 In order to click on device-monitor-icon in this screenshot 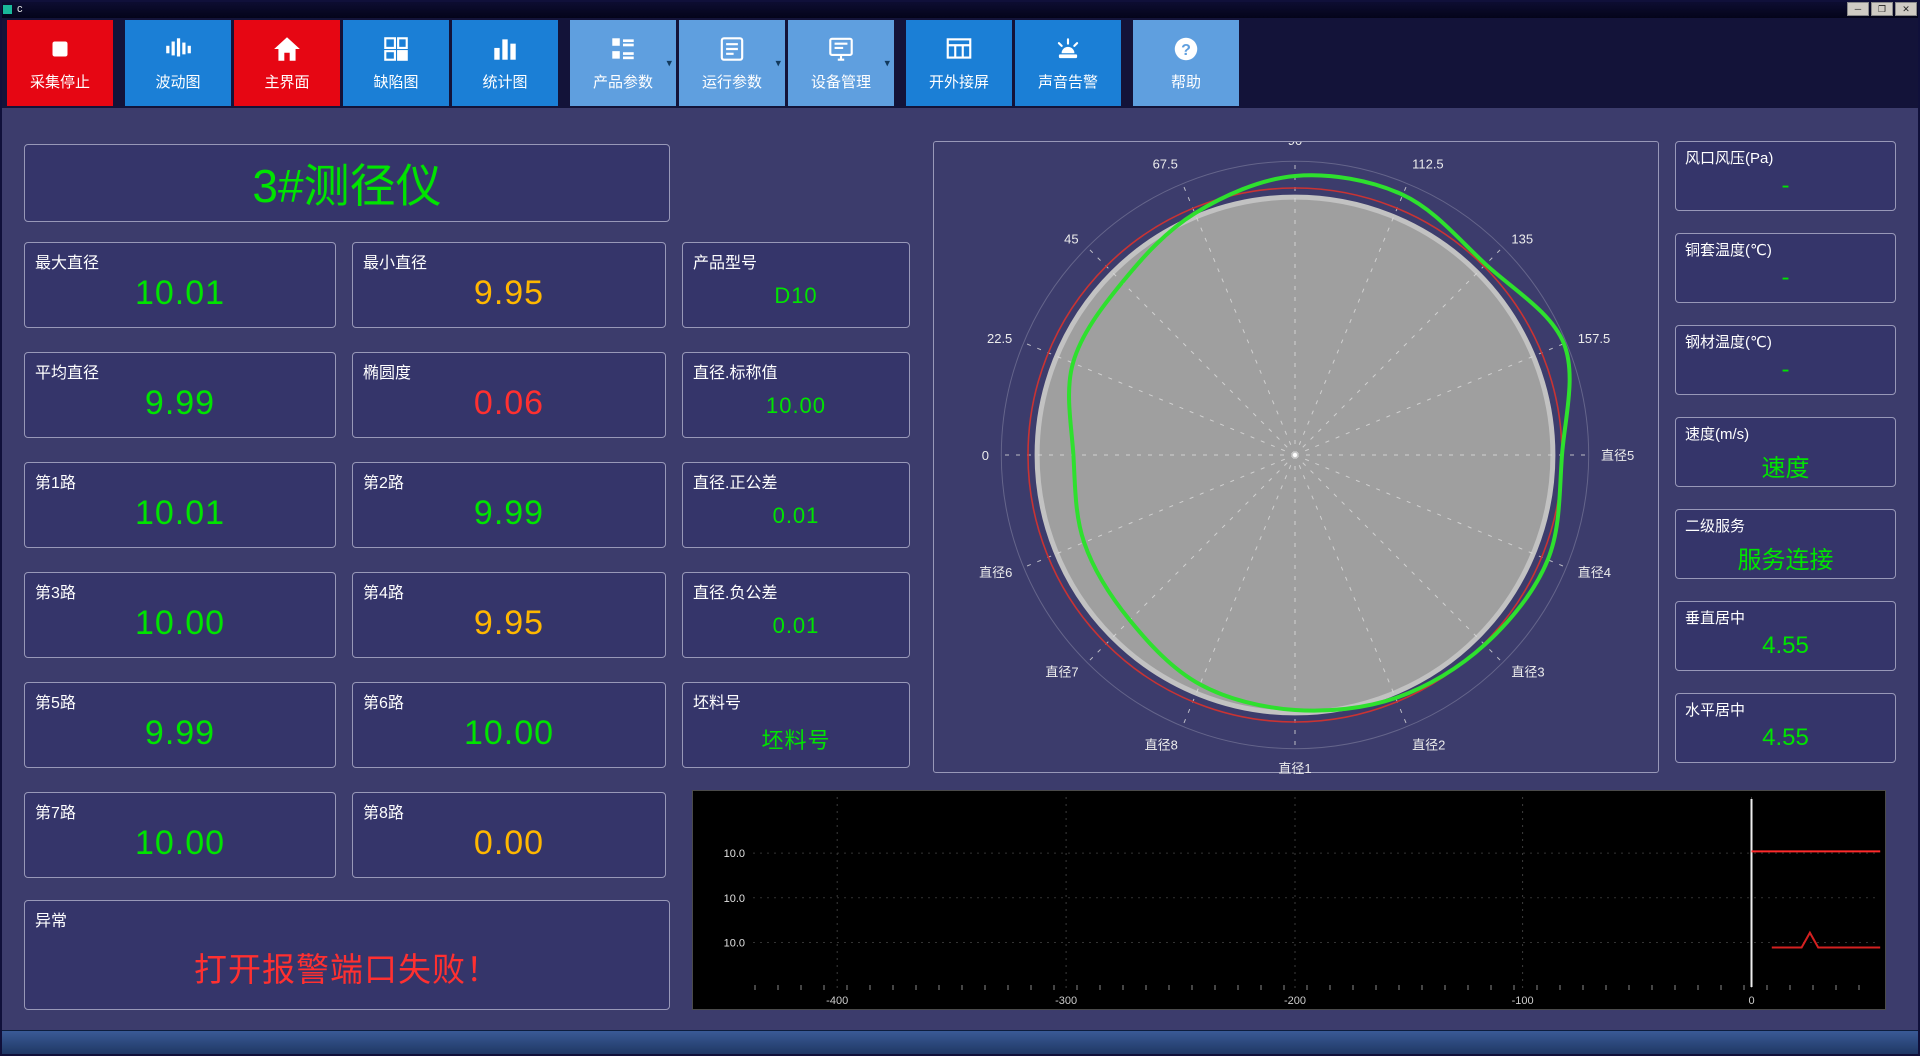, I will do `click(841, 49)`.